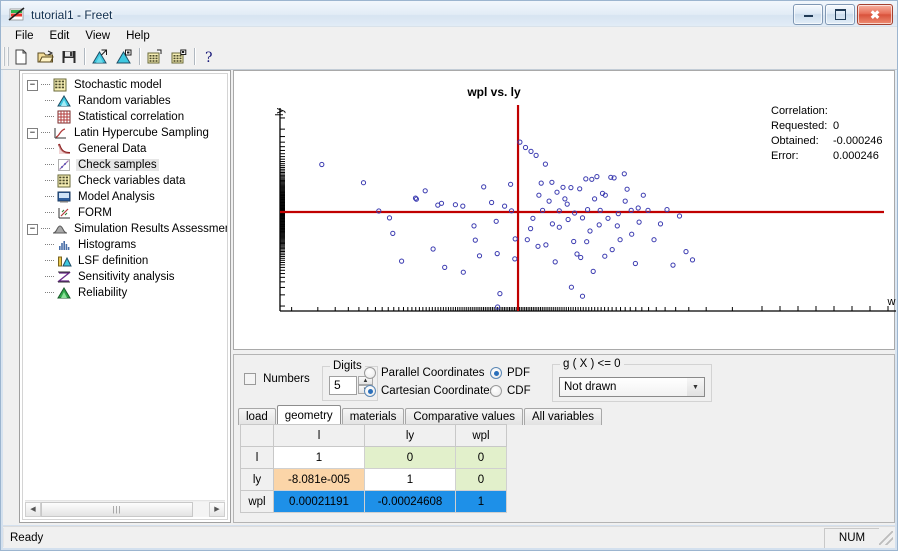  I want to click on tree-item-statistical-correlation: Statistical correlation, so click(125, 117).